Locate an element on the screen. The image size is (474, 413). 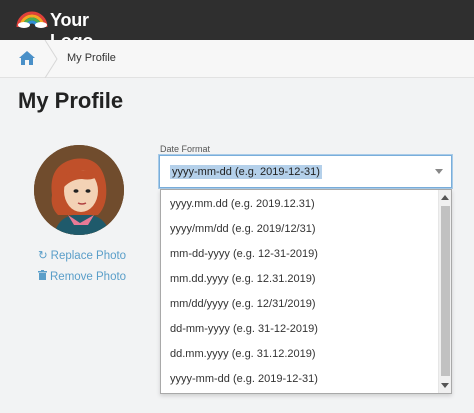
refresh-icon: ↻ is located at coordinates (43, 256).